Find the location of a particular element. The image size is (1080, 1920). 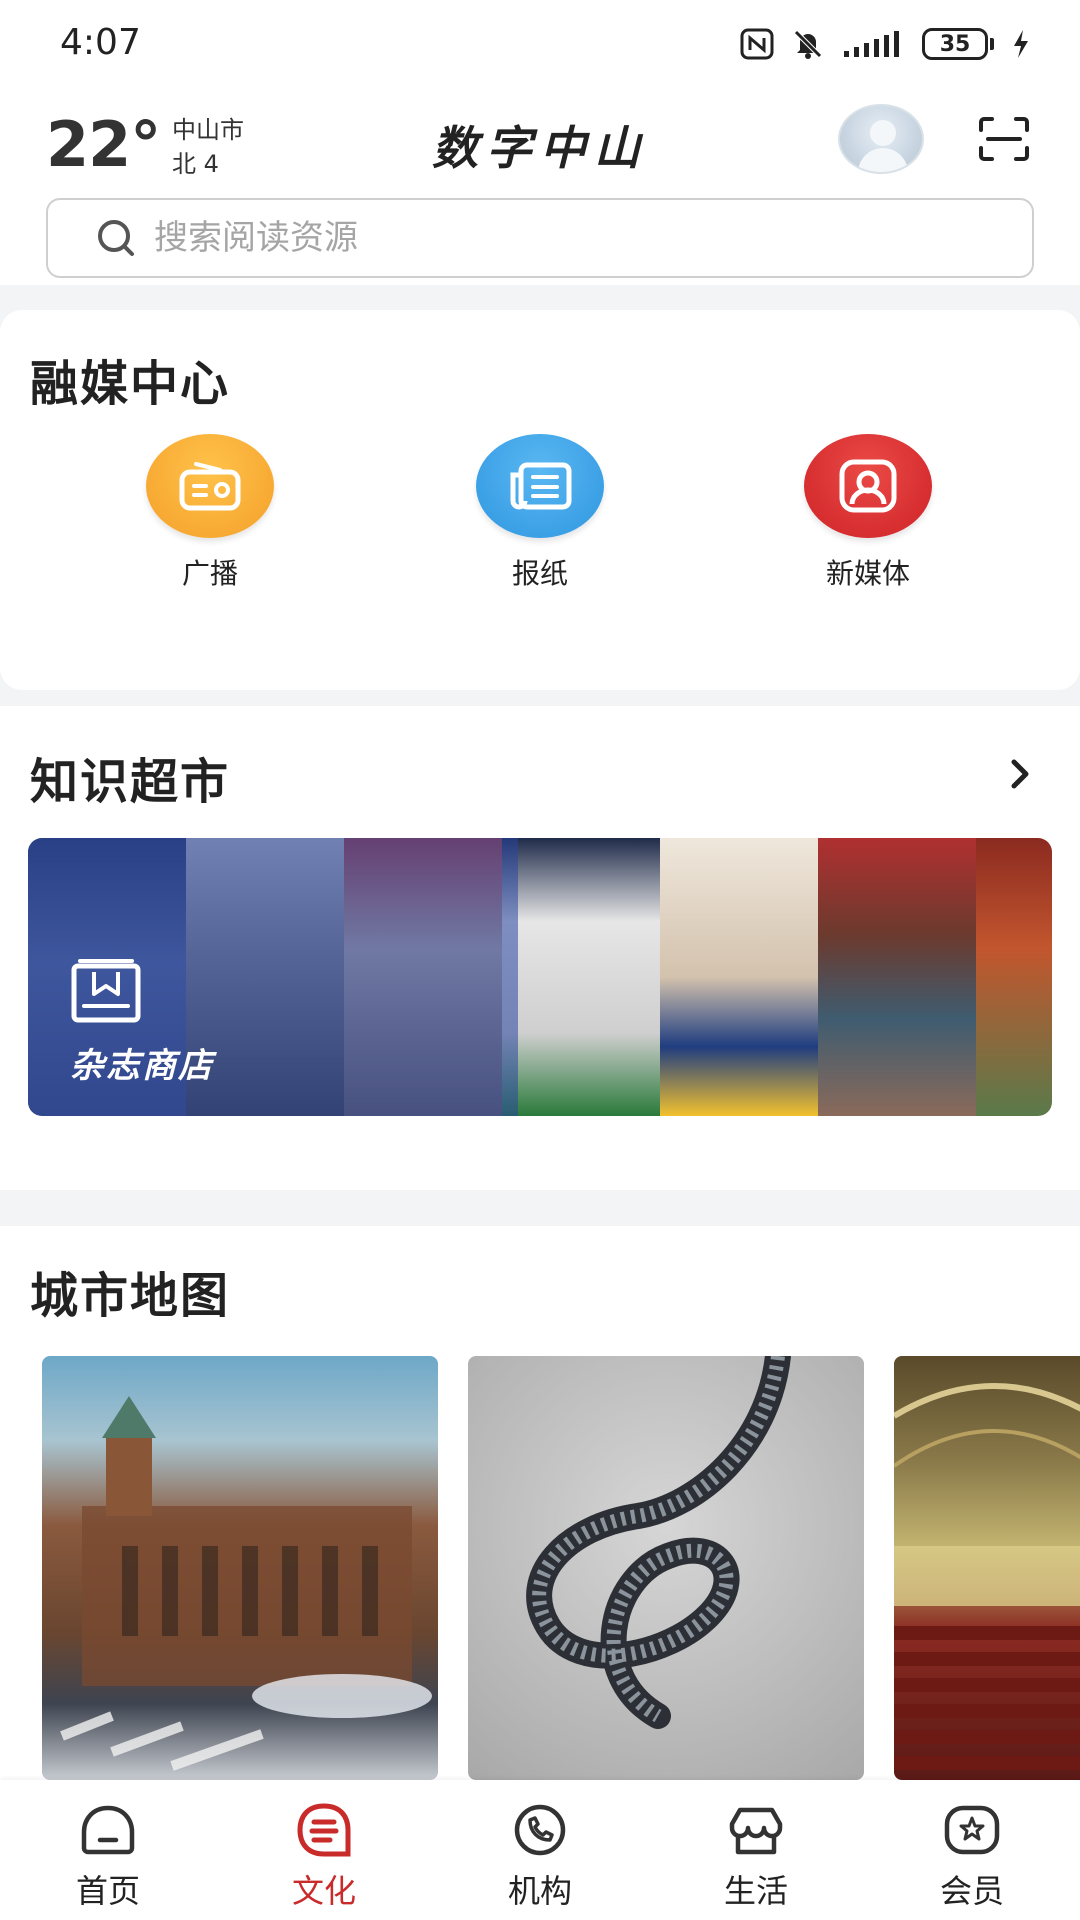

member-icon is located at coordinates (972, 1830).